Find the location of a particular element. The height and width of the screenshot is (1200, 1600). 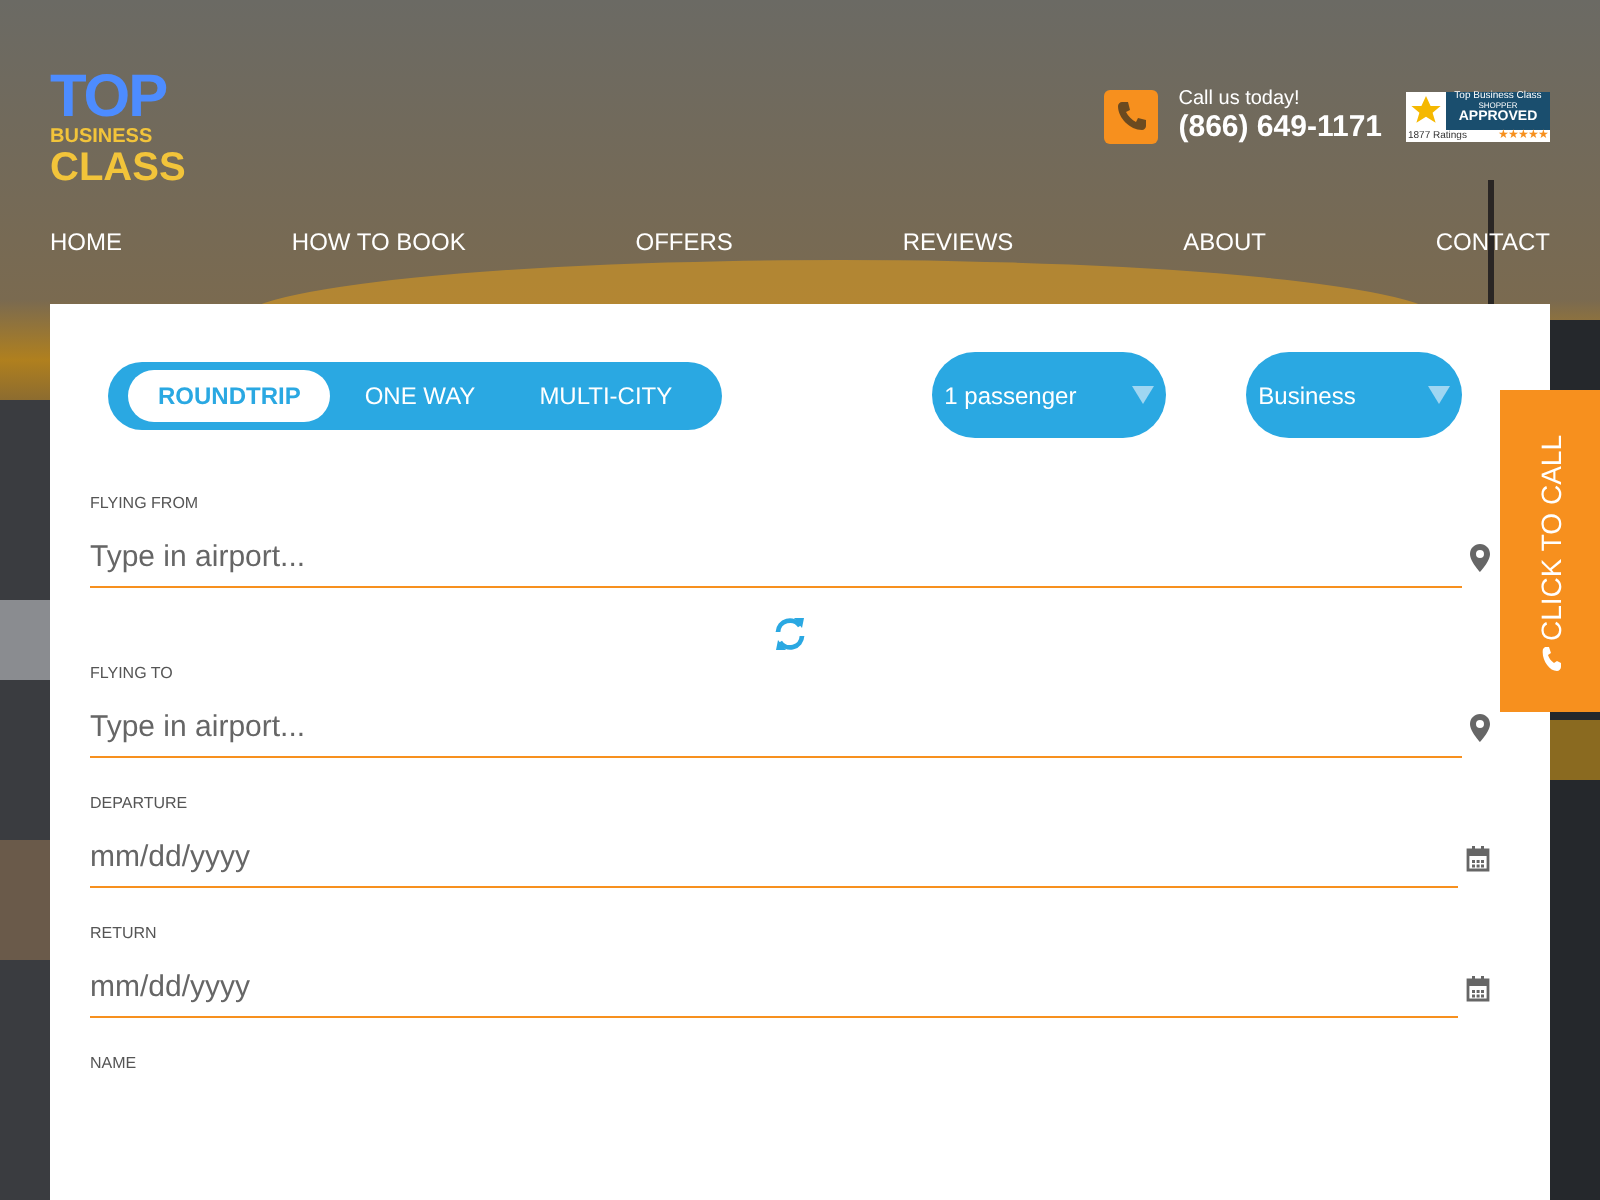

trip-type-tab: MULTI-CITY is located at coordinates (606, 395).